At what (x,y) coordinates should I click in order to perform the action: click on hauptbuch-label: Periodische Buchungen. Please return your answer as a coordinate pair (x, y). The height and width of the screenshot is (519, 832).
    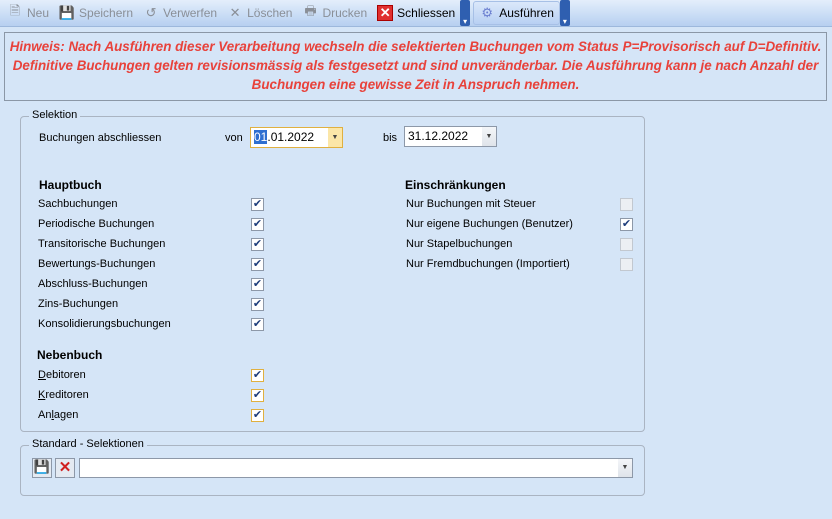
    Looking at the image, I should click on (96, 224).